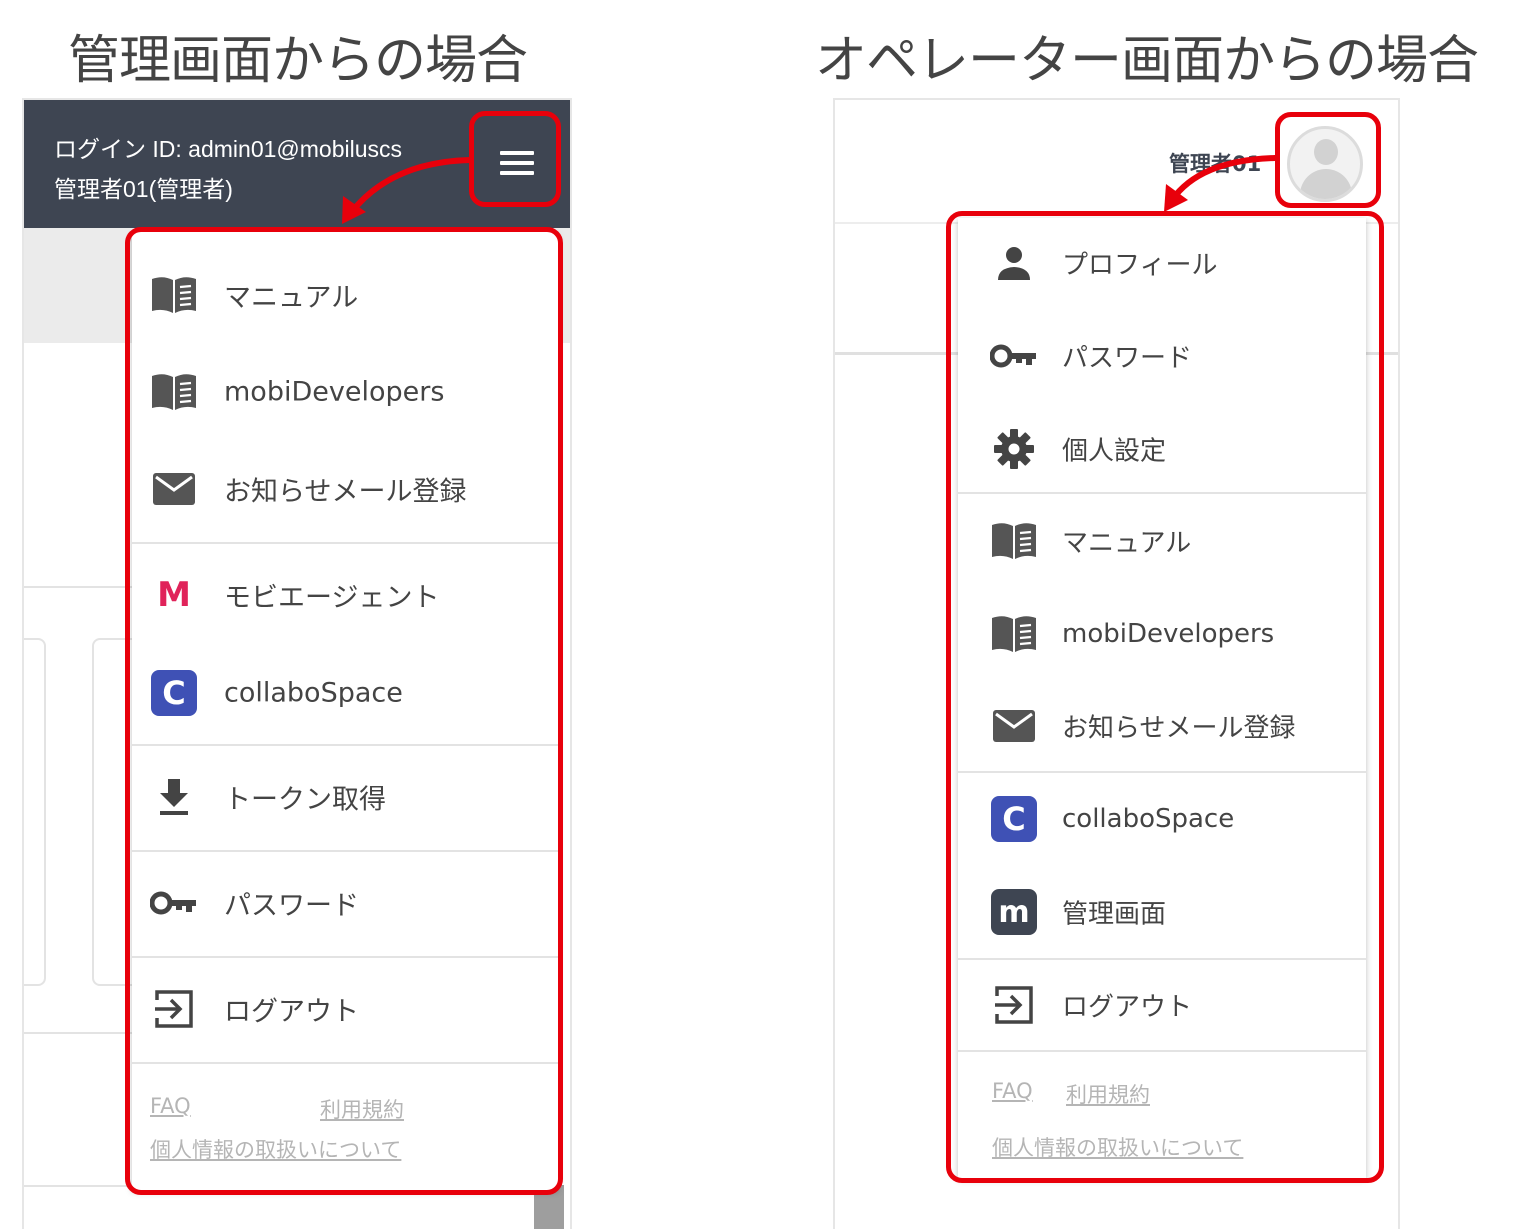 This screenshot has height=1229, width=1531. What do you see at coordinates (1215, 164) in the screenshot?
I see `operator-user-name: 管理者01` at bounding box center [1215, 164].